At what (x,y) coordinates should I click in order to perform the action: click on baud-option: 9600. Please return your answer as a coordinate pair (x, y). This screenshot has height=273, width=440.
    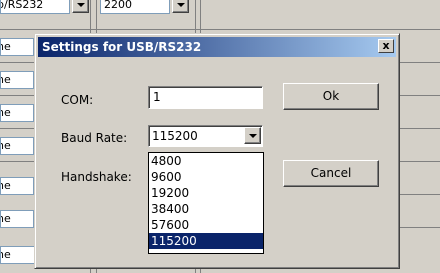
    Looking at the image, I should click on (206, 177).